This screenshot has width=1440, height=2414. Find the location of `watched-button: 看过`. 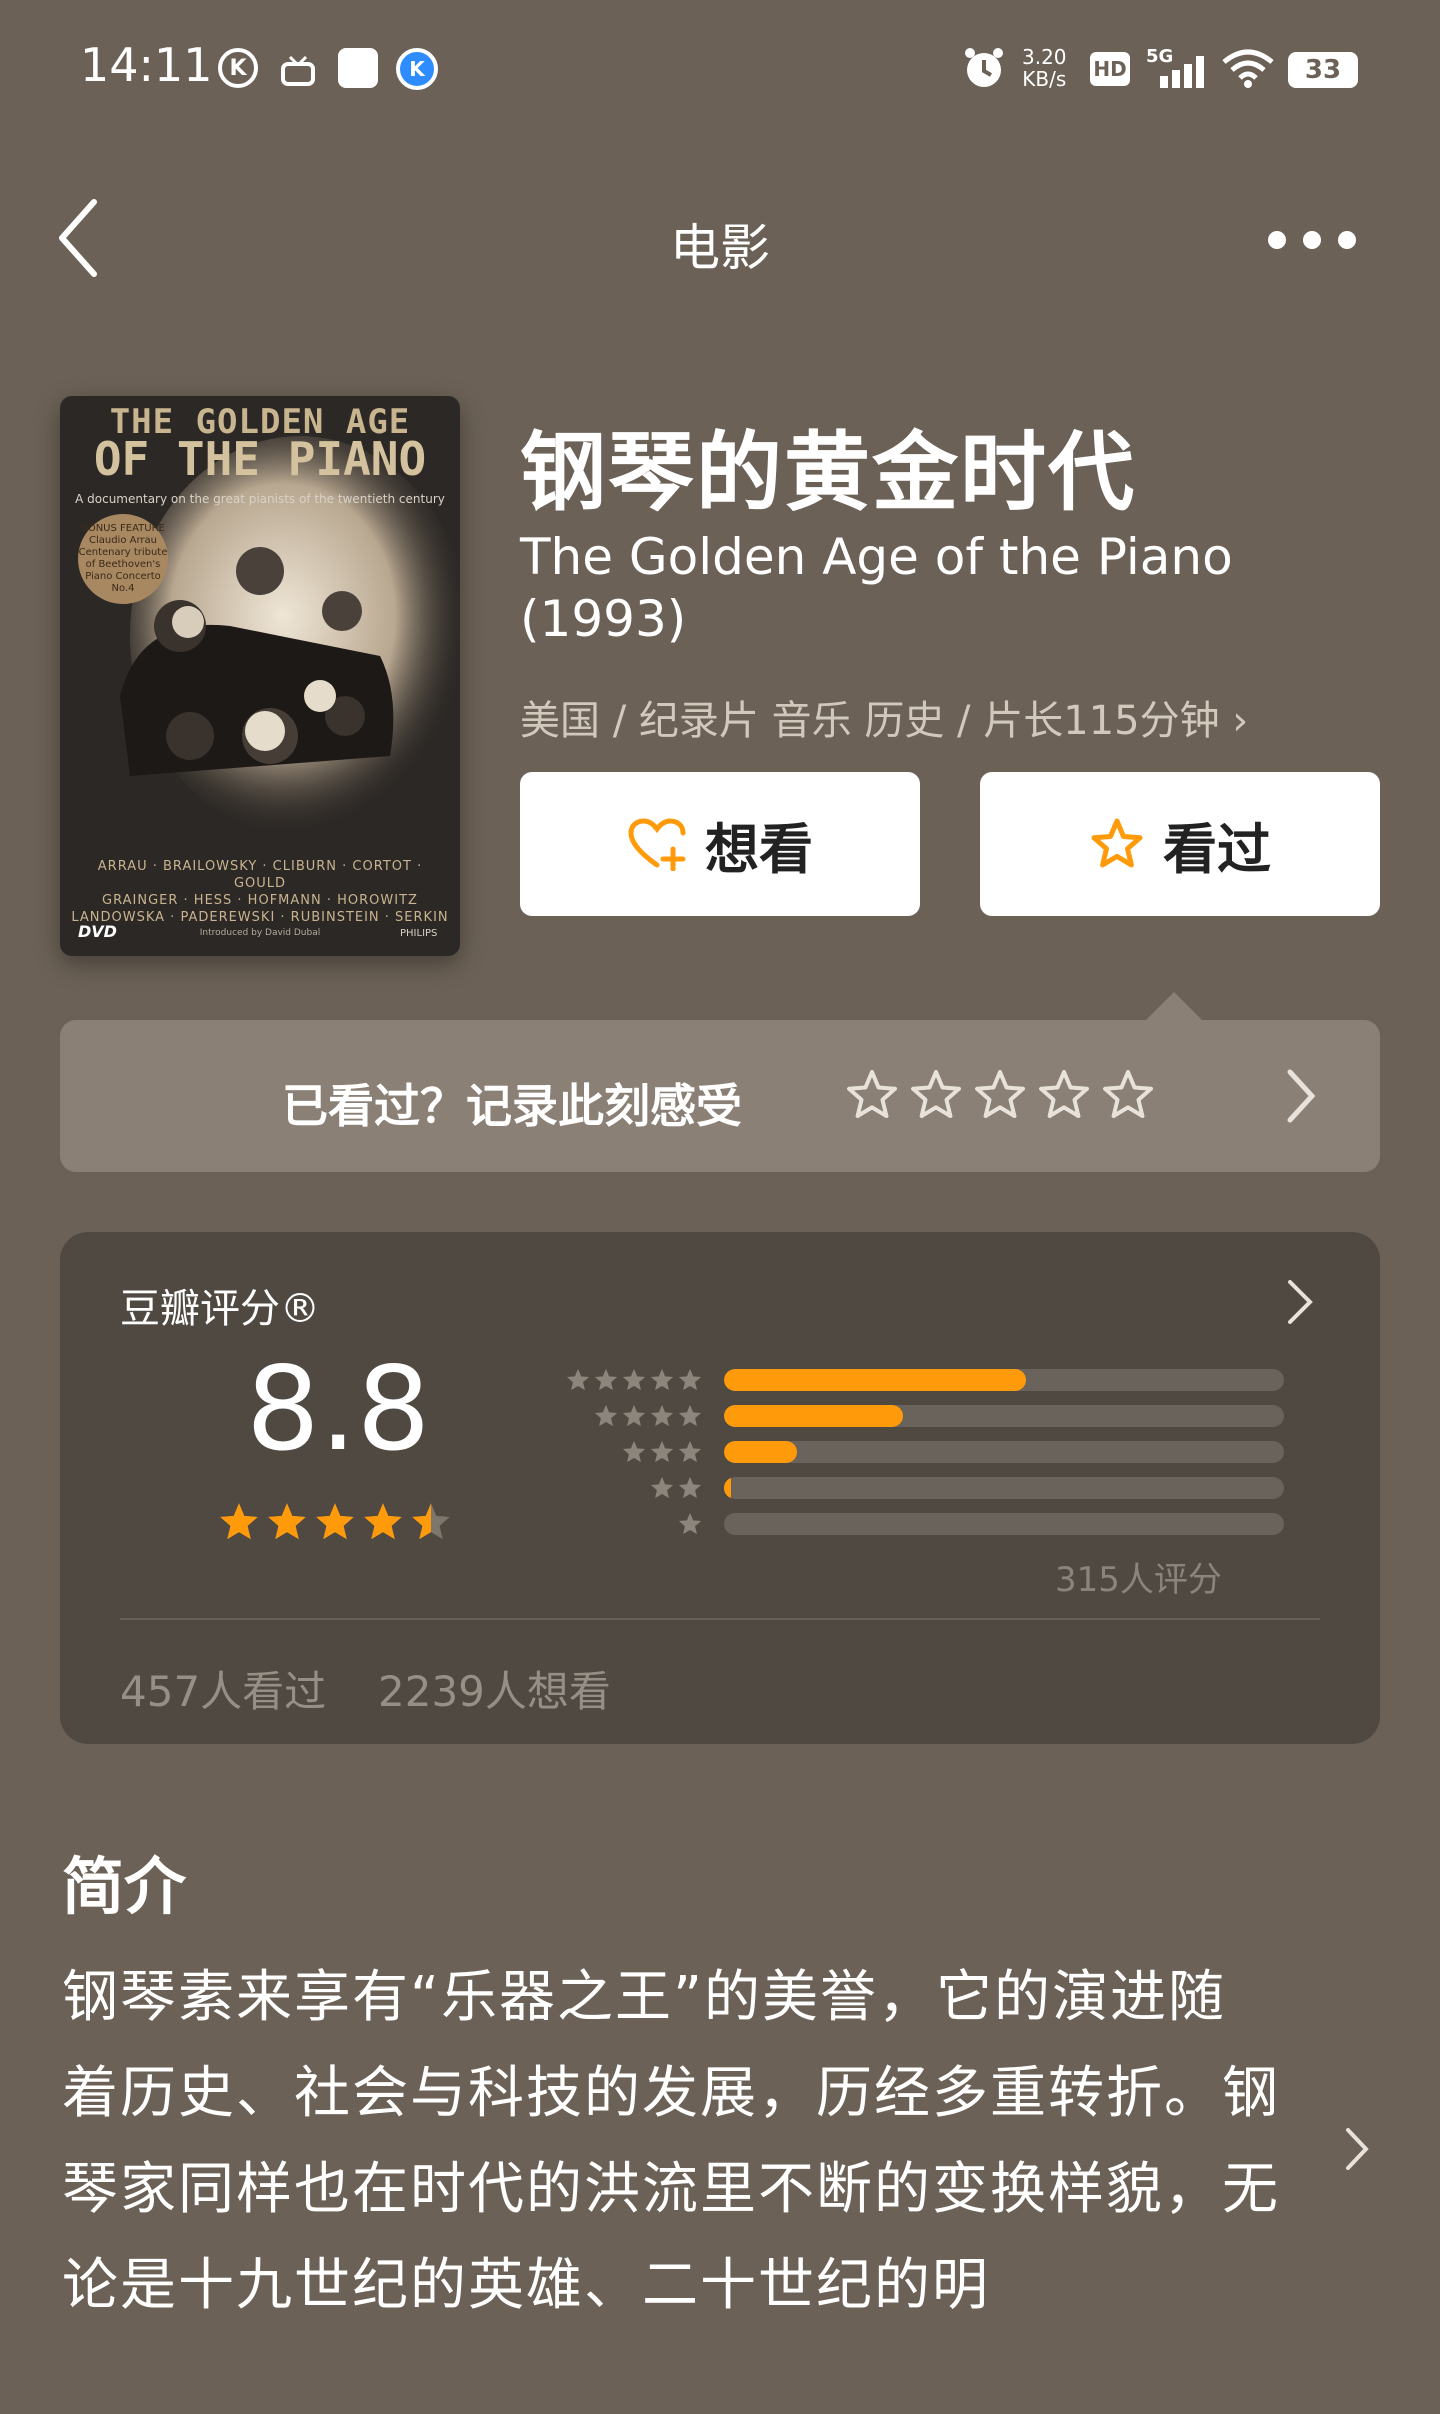

watched-button: 看过 is located at coordinates (1180, 844).